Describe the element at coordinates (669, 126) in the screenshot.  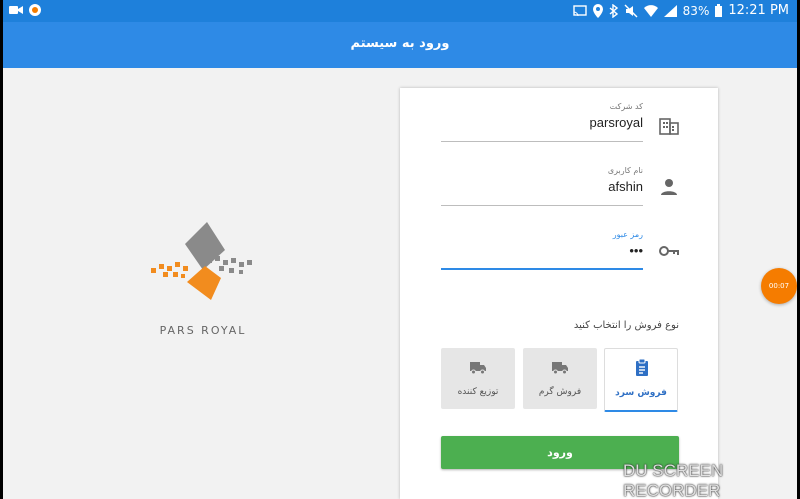
I see `building-icon` at that location.